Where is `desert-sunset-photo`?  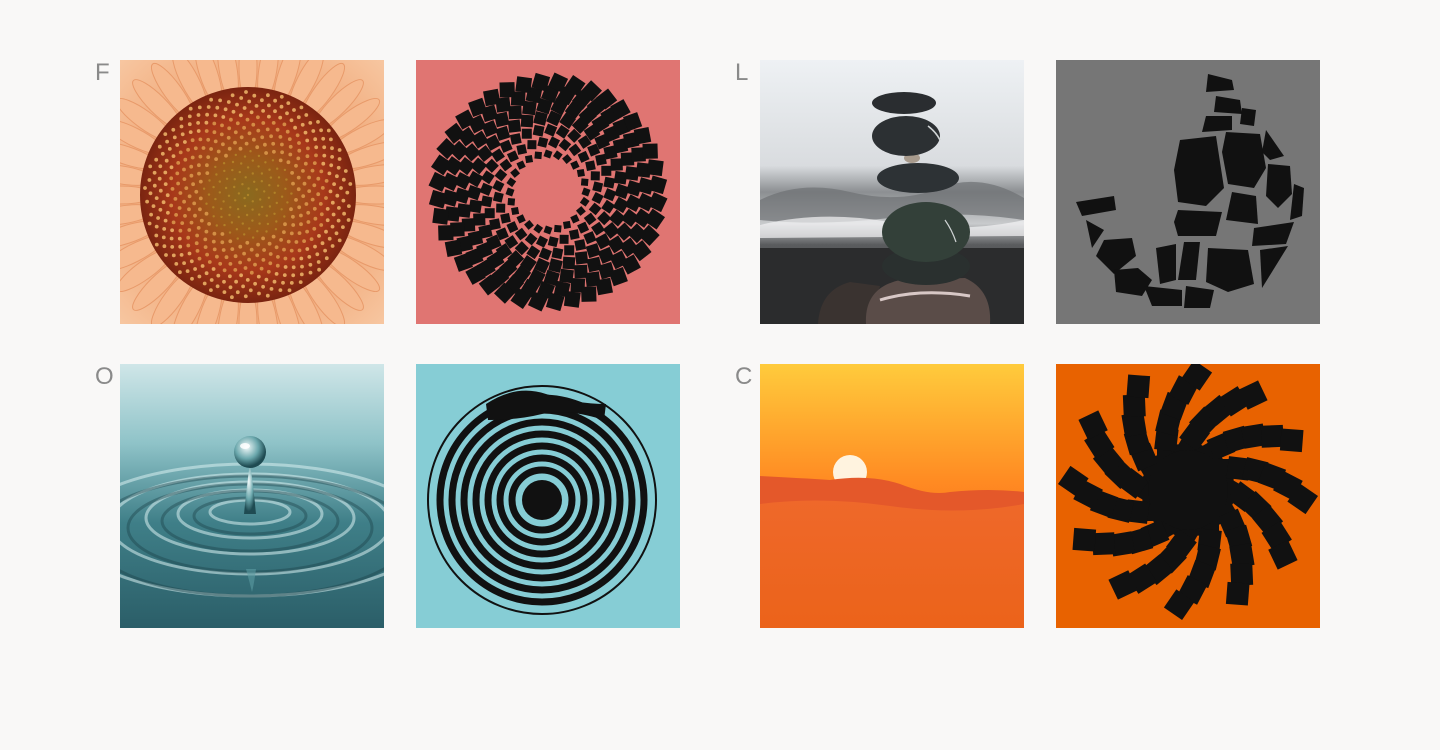
desert-sunset-photo is located at coordinates (892, 496).